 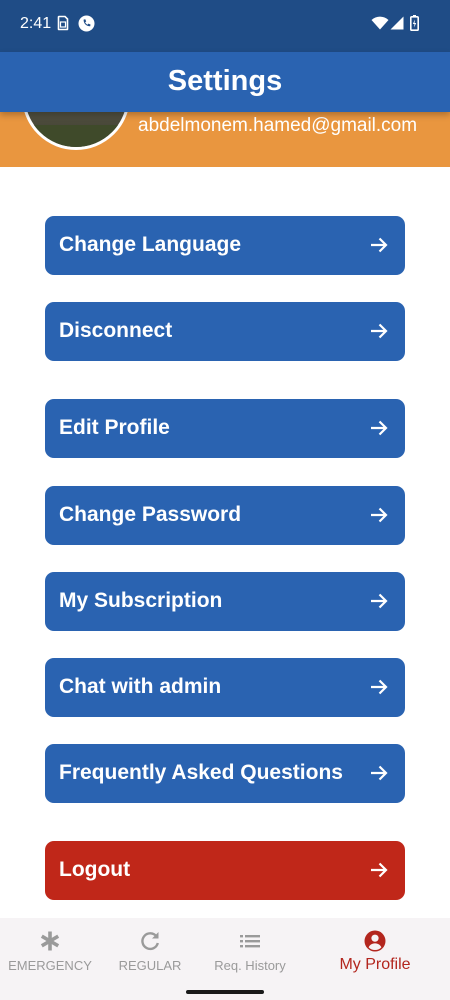 I want to click on signal-icon, so click(x=397, y=23).